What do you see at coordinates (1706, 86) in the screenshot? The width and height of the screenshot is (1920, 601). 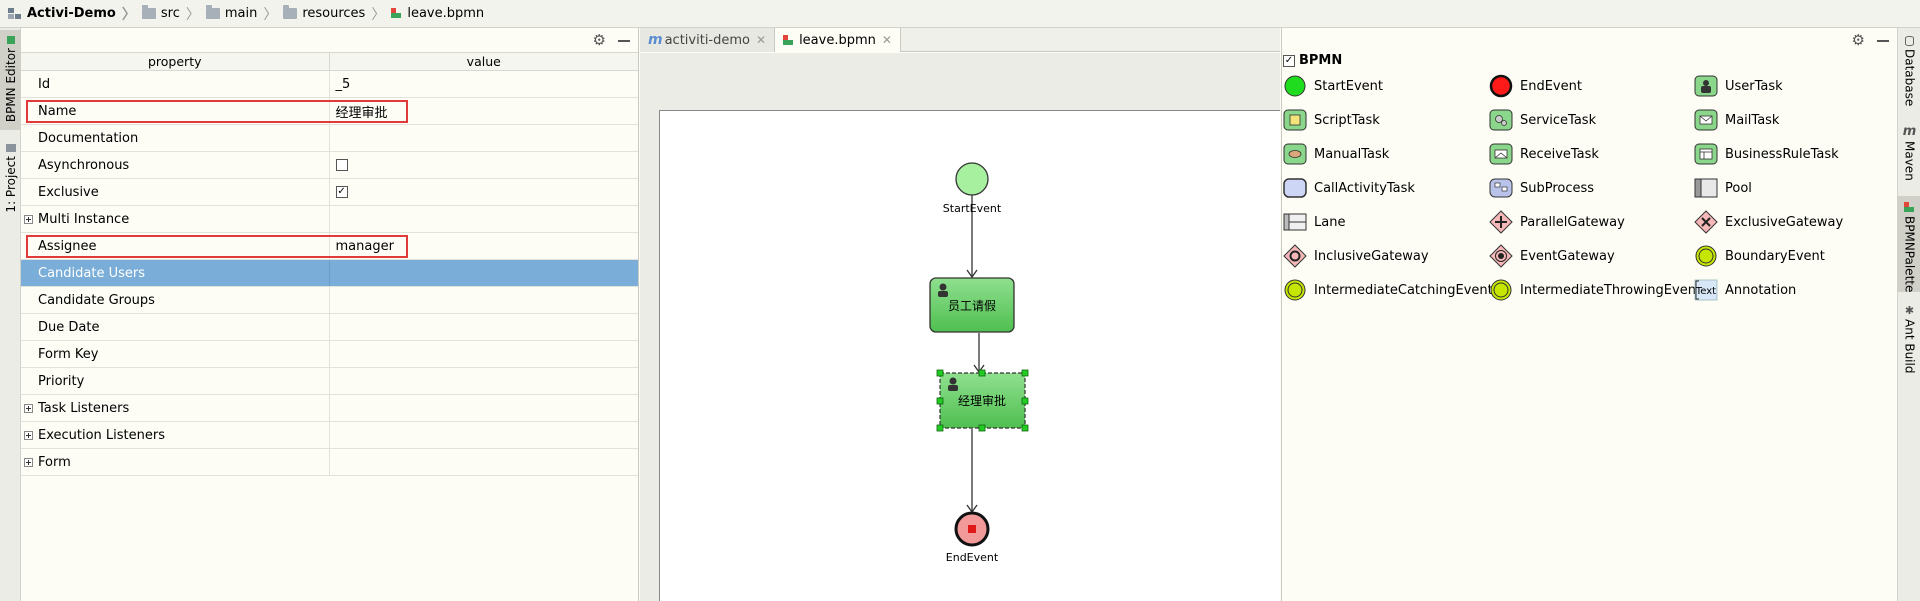 I see `user-task-icon` at bounding box center [1706, 86].